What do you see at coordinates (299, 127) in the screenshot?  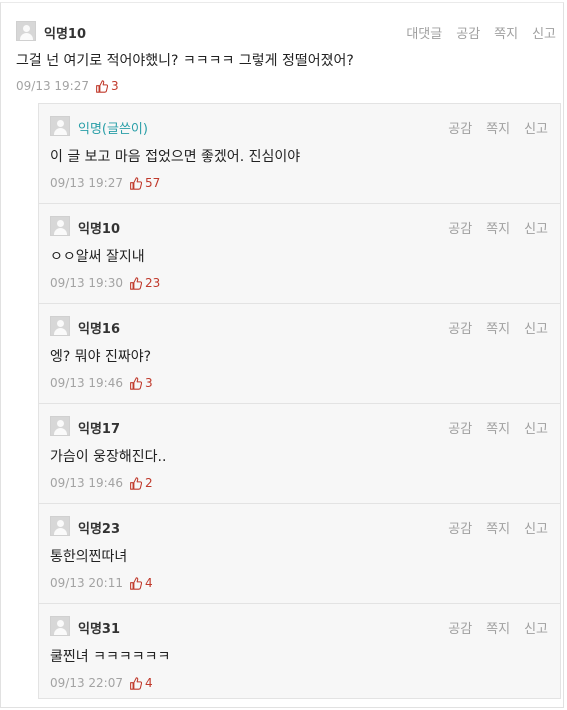 I see `reply-header: 익명(글쓴이) 공감 쪽지 신고` at bounding box center [299, 127].